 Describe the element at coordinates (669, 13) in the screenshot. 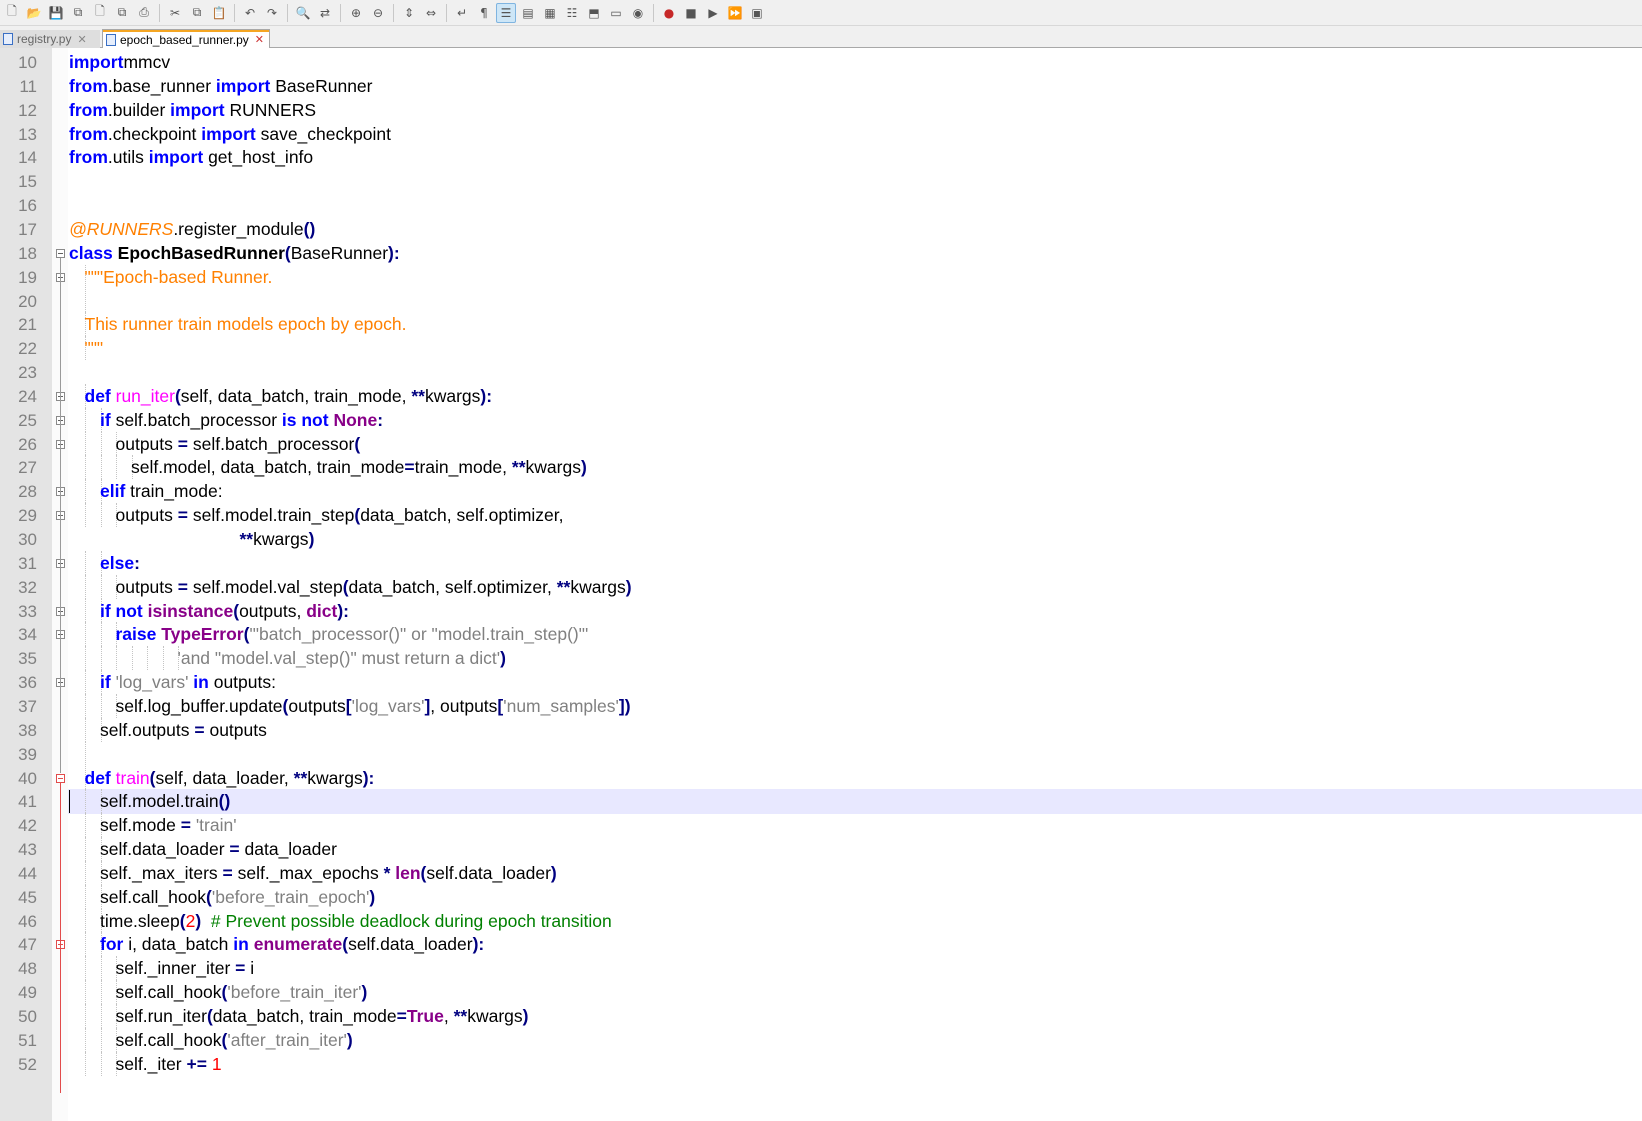

I see `record-macro-icon: ●` at that location.